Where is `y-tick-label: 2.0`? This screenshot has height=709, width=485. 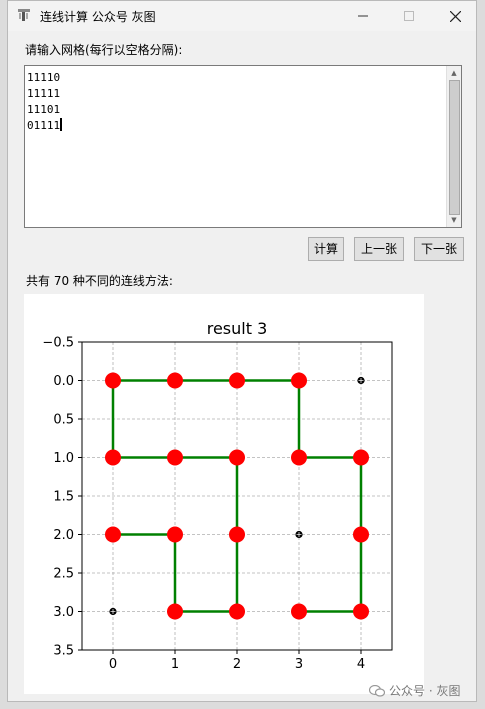
y-tick-label: 2.0 is located at coordinates (63, 535).